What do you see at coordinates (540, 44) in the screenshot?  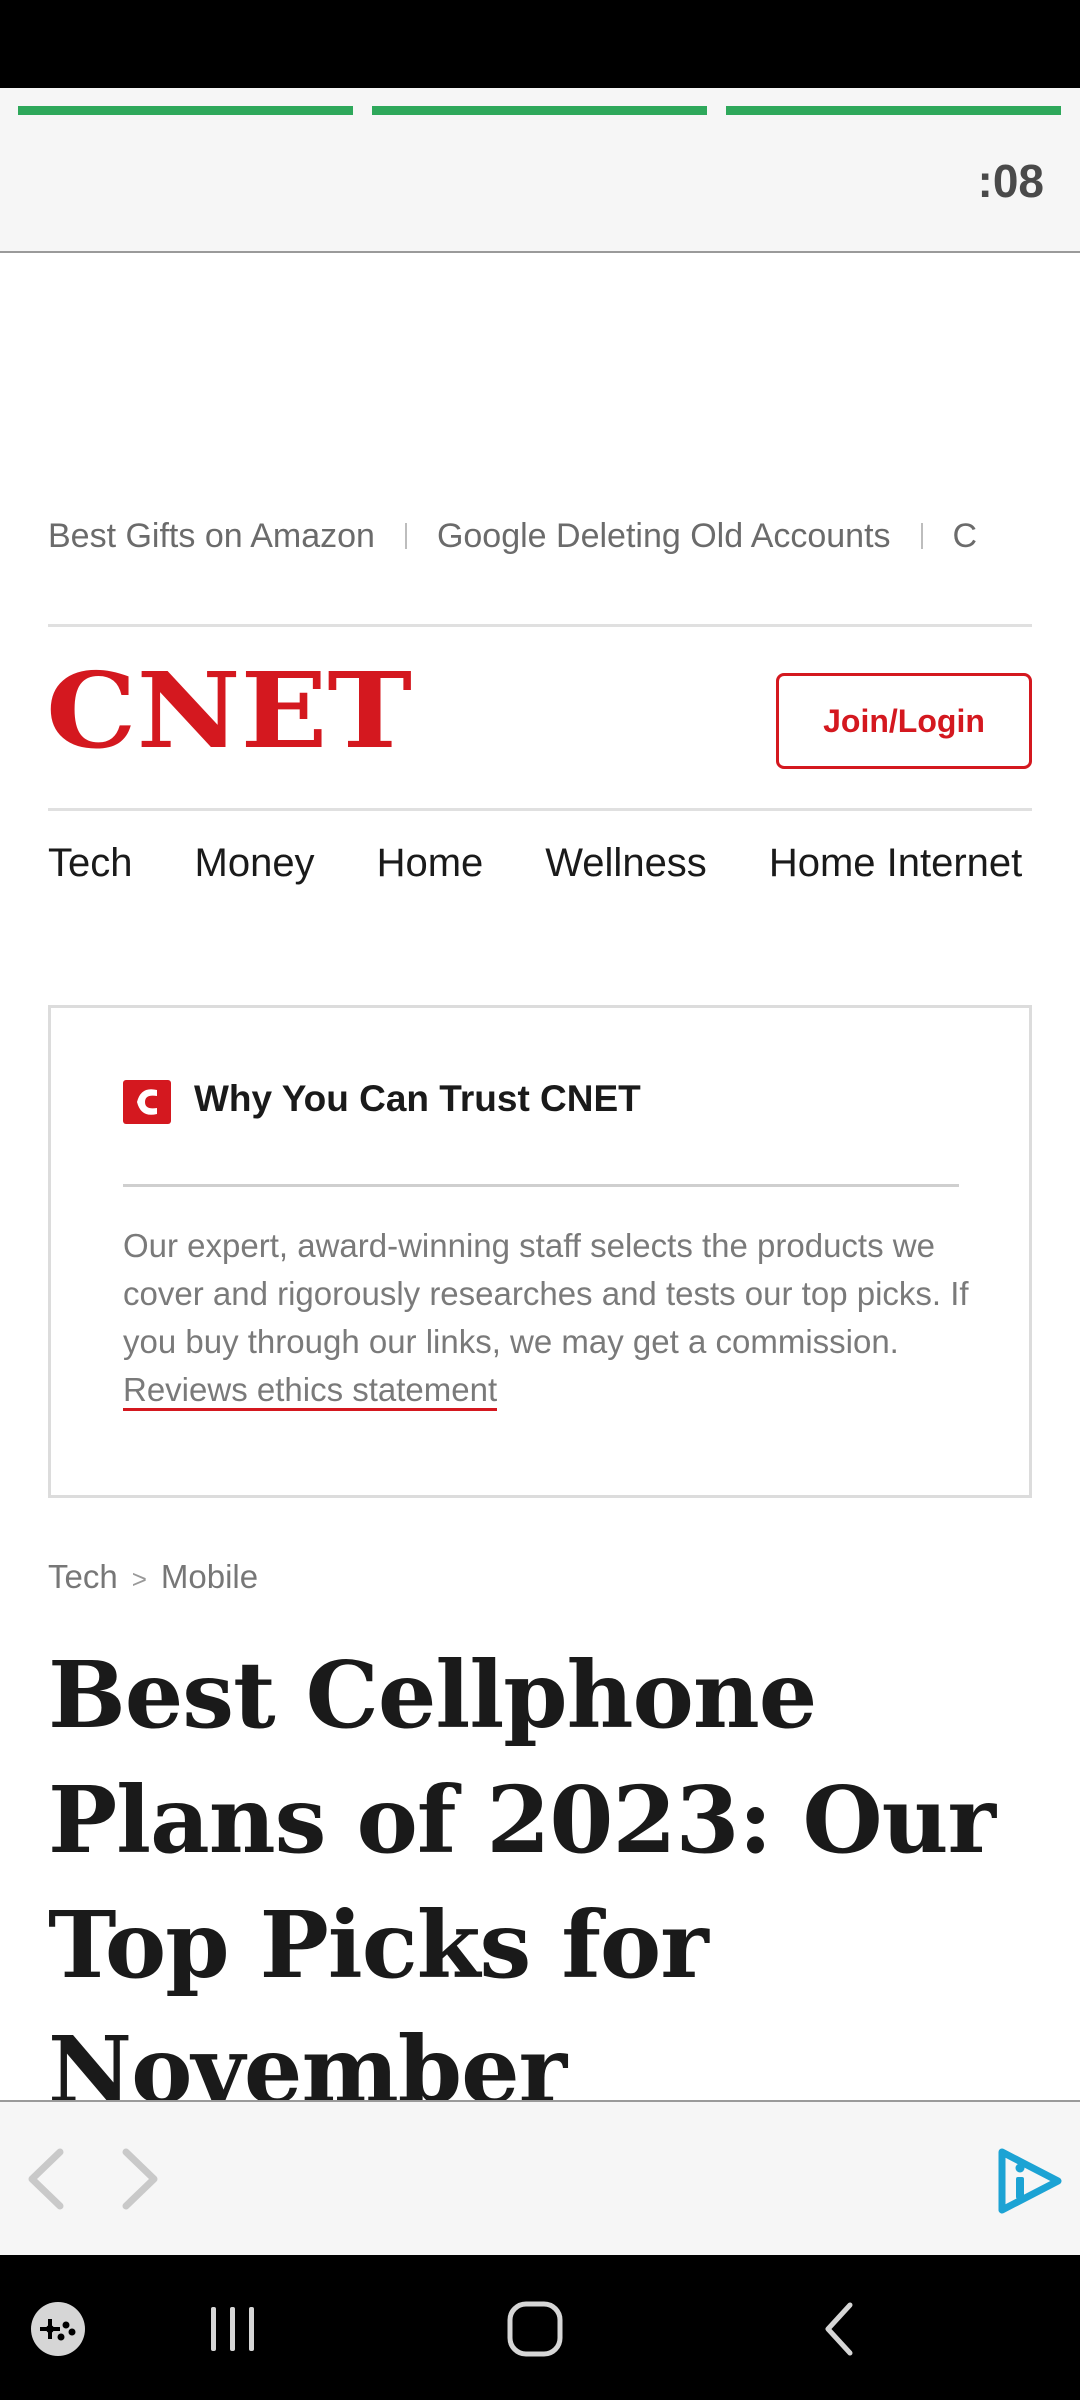 I see `status-bar` at bounding box center [540, 44].